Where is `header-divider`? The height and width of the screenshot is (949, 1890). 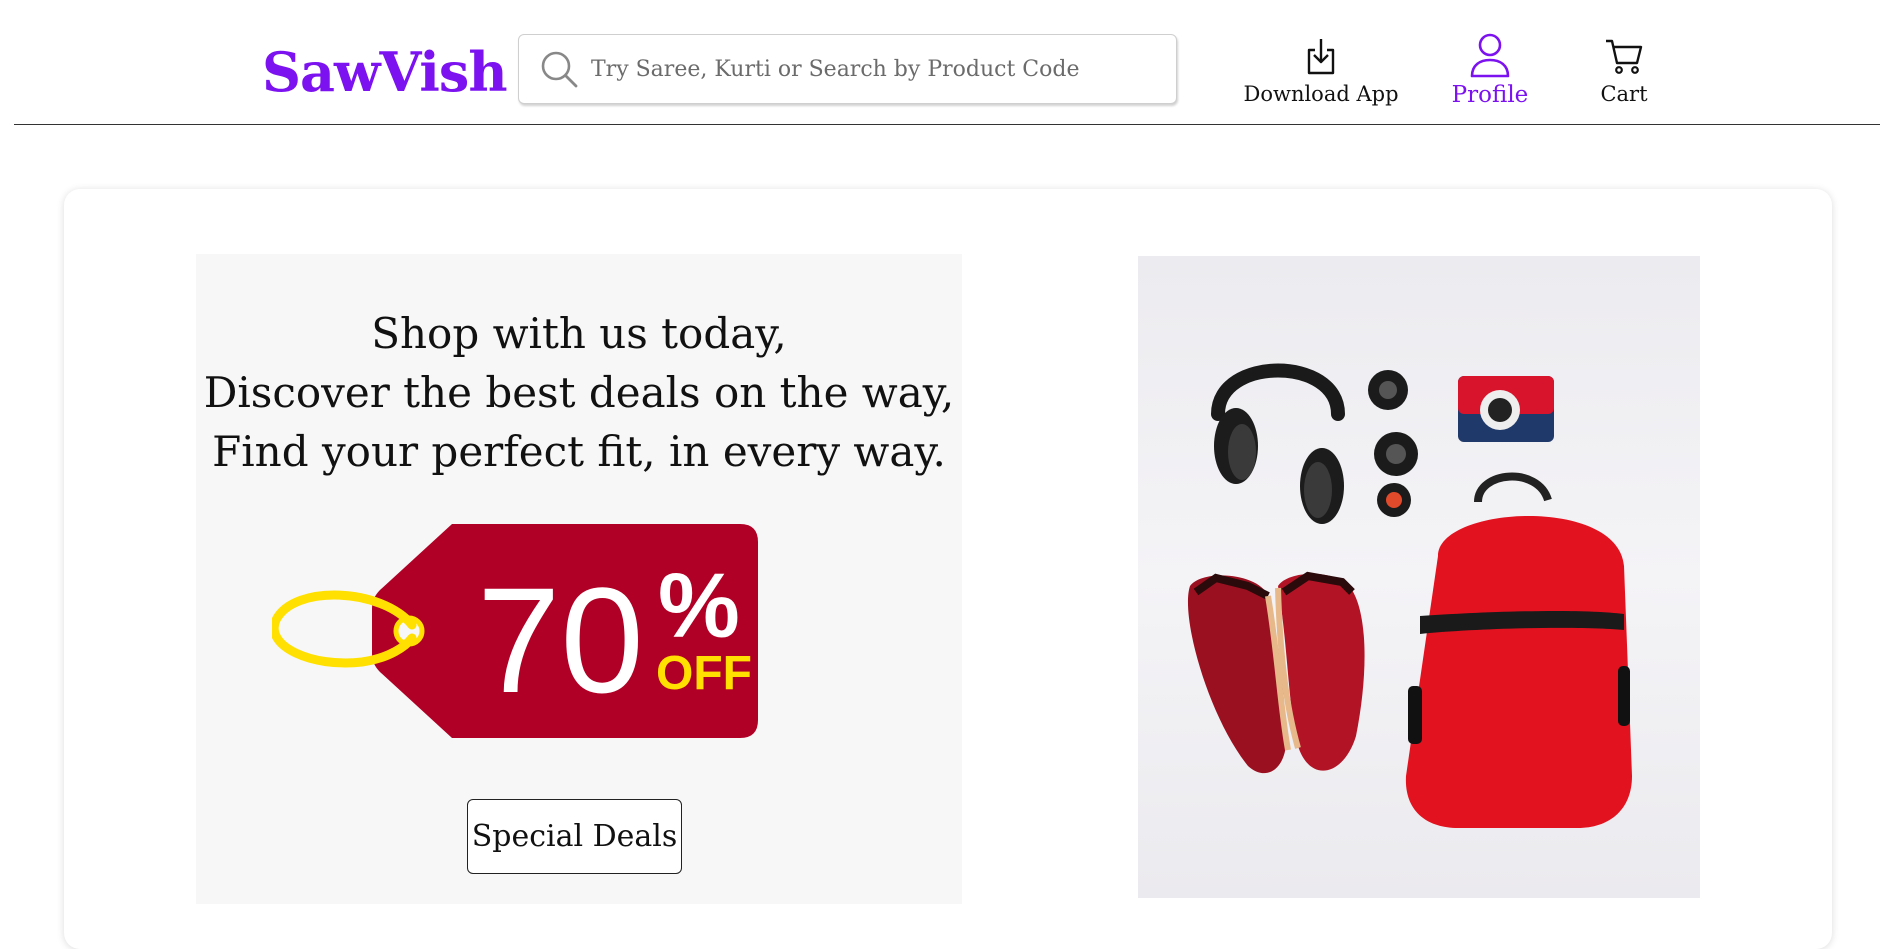 header-divider is located at coordinates (947, 124).